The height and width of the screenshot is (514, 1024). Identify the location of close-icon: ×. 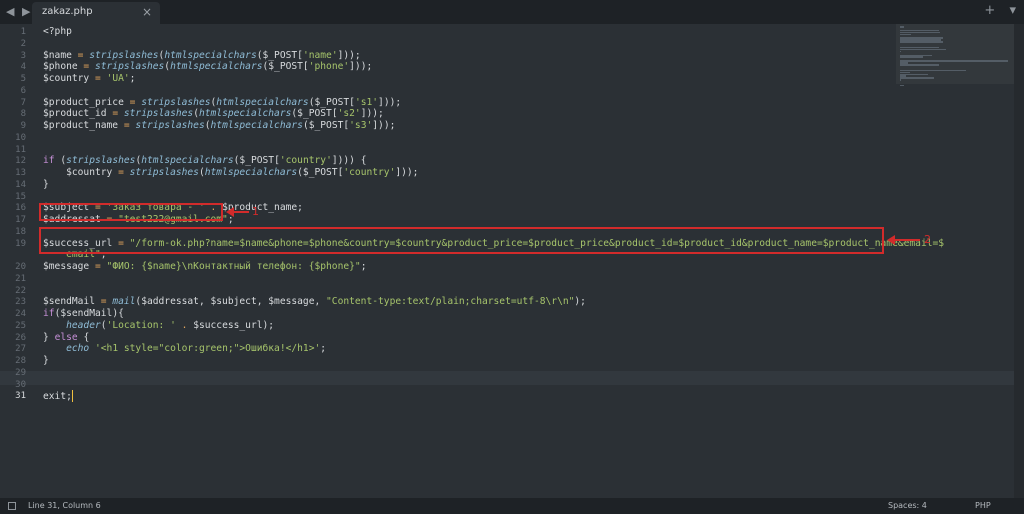
(147, 12).